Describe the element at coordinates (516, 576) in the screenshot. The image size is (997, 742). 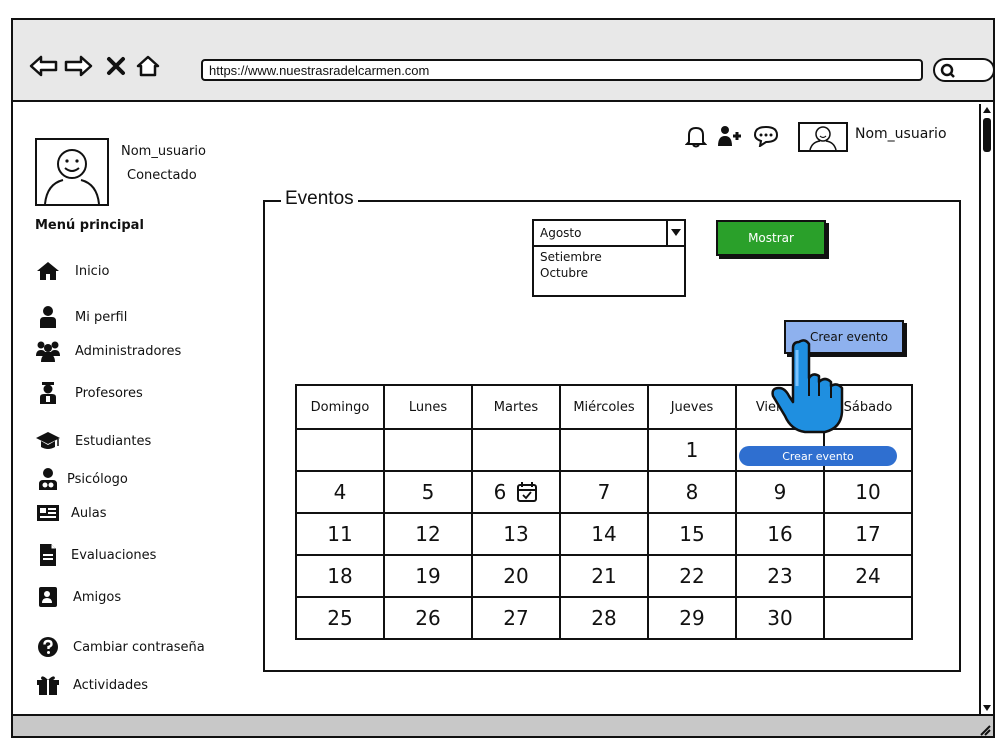
I see `day-cell: 20` at that location.